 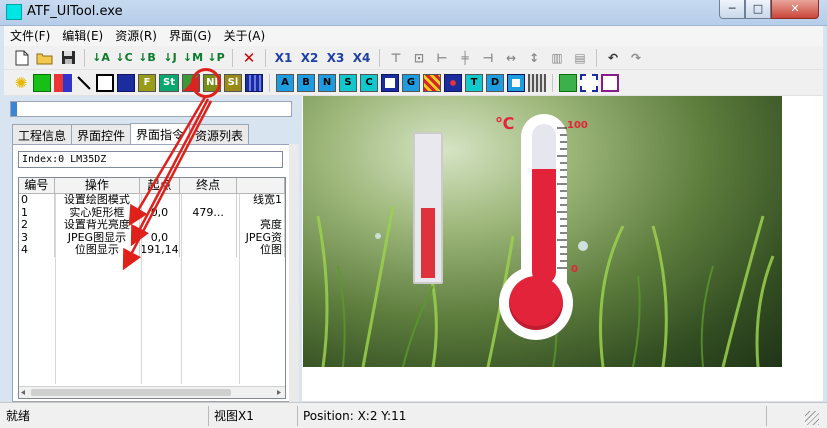 I want to click on filled-rectangle-icon, so click(x=126, y=82).